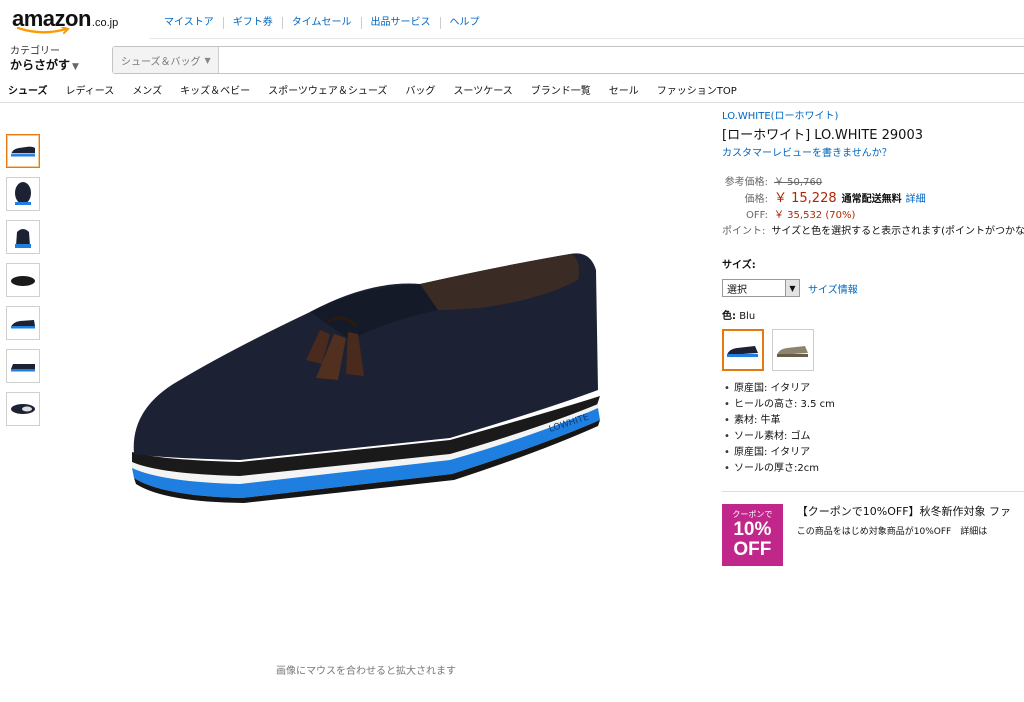  What do you see at coordinates (327, 89) in the screenshot?
I see `subnav-item-sportswear: スポーツウェア＆シューズ` at bounding box center [327, 89].